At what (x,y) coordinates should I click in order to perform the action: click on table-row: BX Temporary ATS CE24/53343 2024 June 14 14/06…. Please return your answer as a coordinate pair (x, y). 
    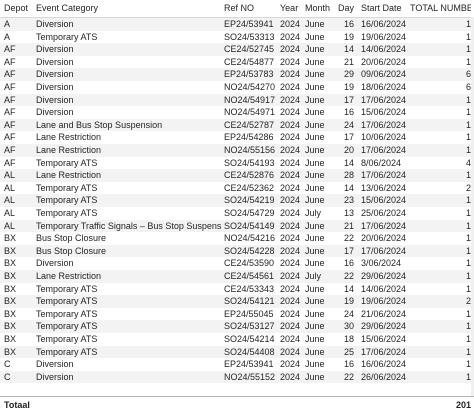
    Looking at the image, I should click on (237, 289).